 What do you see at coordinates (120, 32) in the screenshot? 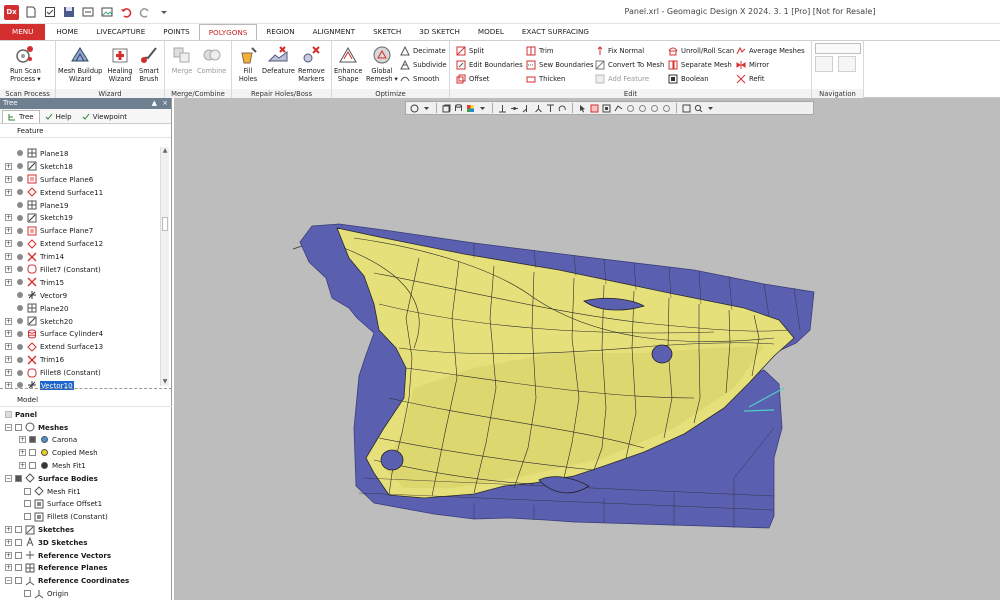
I see `tab-livecapture: LIVECAPTURE` at bounding box center [120, 32].